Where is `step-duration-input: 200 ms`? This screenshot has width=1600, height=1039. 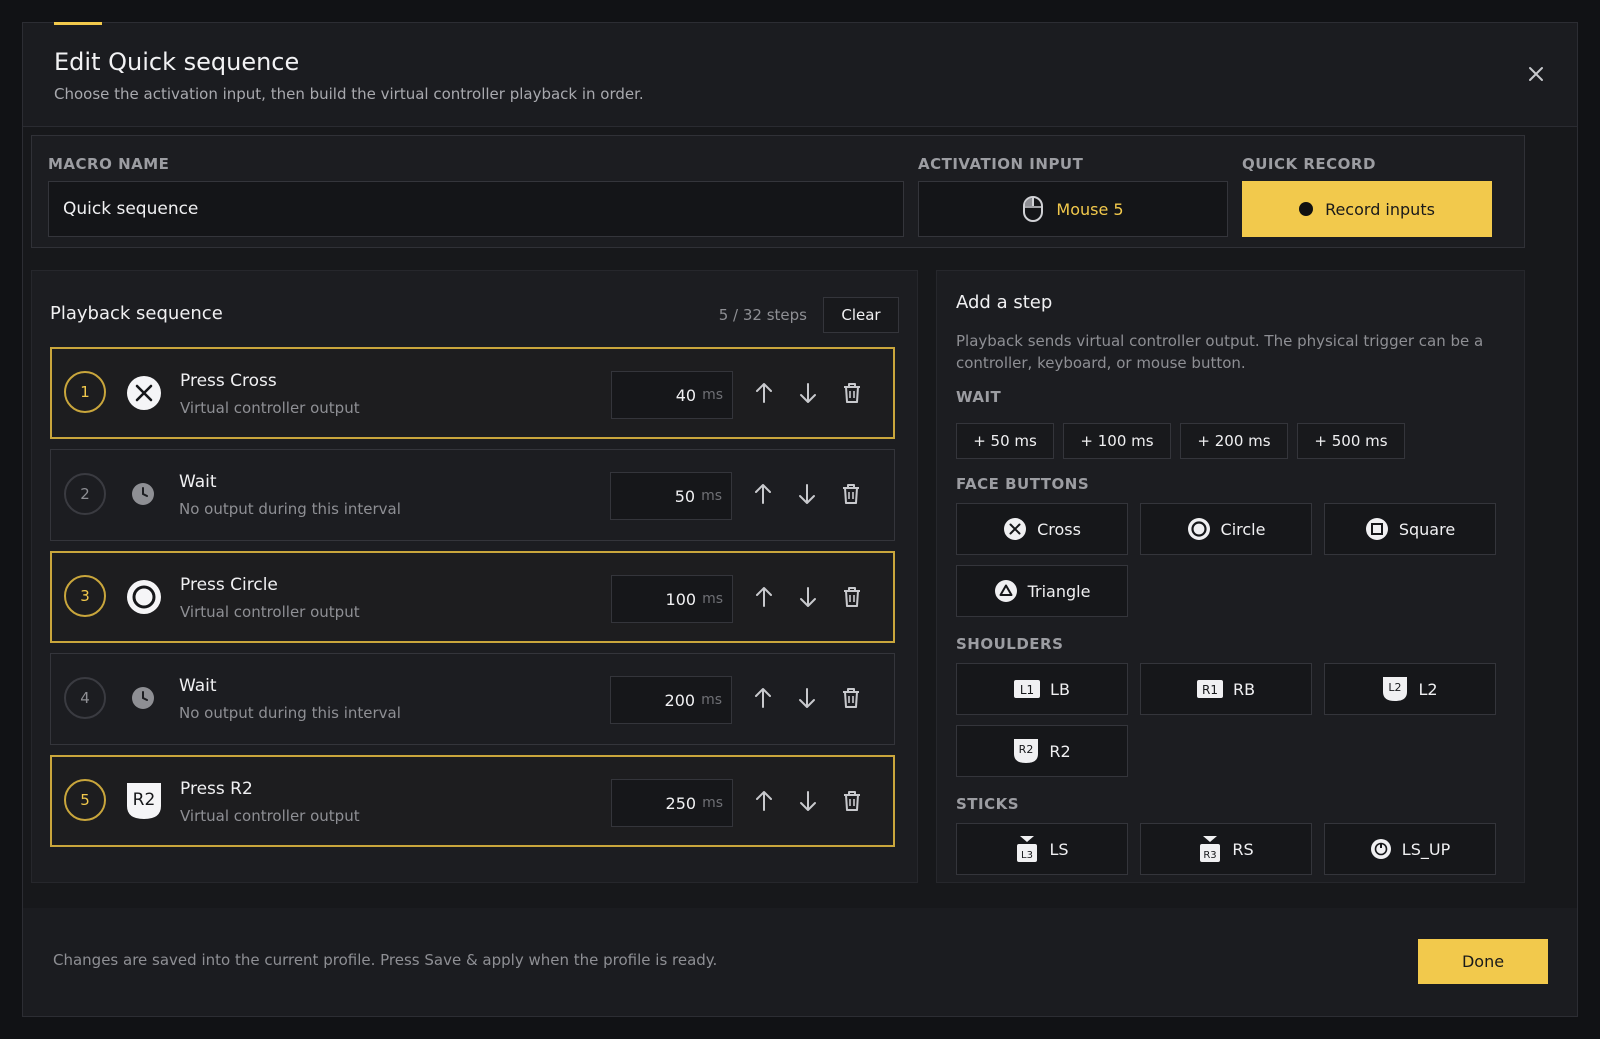
step-duration-input: 200 ms is located at coordinates (671, 700).